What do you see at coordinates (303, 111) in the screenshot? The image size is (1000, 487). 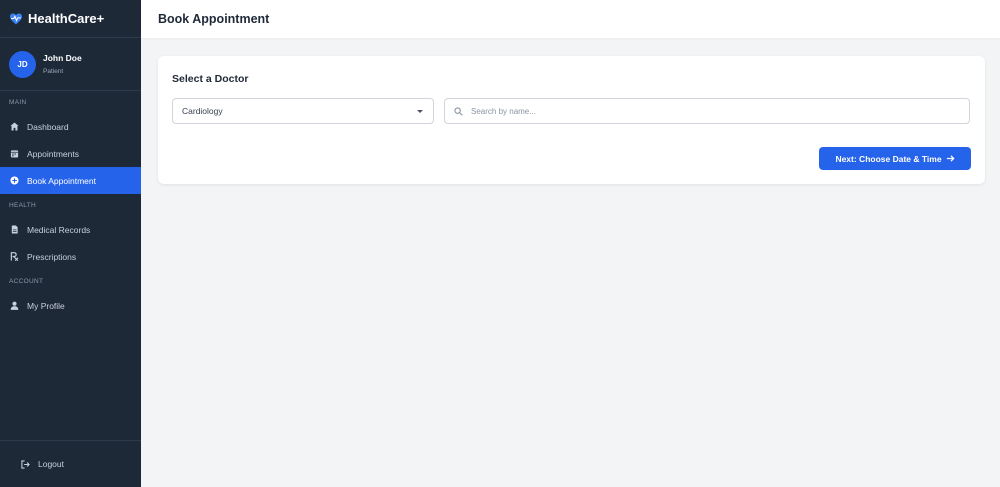 I see `specialty-select: Cardiology` at bounding box center [303, 111].